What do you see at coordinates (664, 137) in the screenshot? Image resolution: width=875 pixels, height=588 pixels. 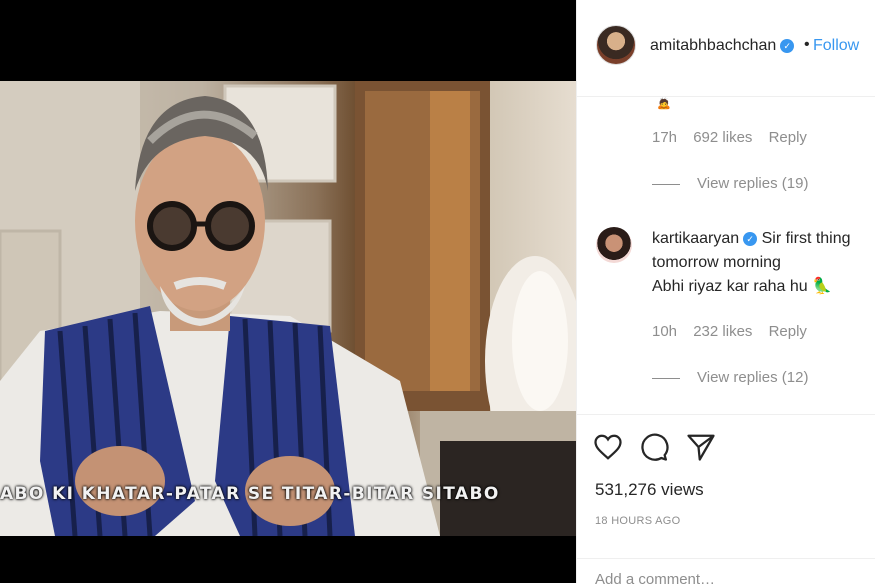 I see `comment-time: 17h` at bounding box center [664, 137].